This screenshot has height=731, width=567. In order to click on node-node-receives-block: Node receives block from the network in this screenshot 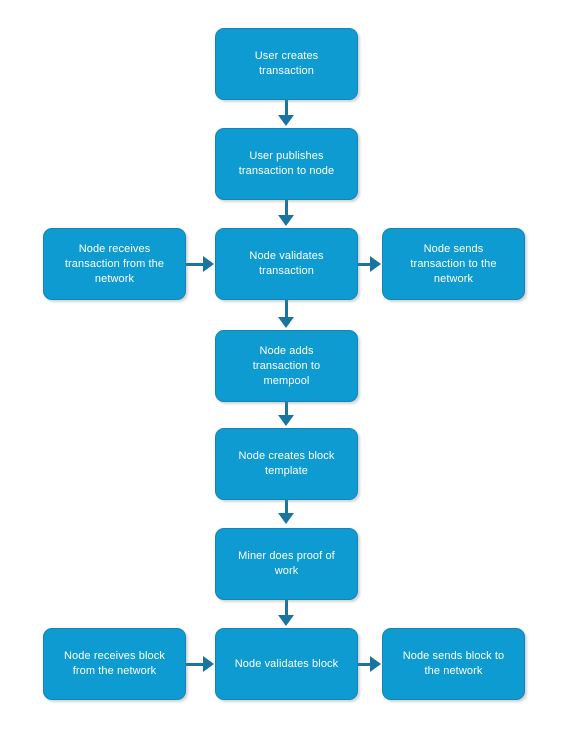, I will do `click(114, 664)`.